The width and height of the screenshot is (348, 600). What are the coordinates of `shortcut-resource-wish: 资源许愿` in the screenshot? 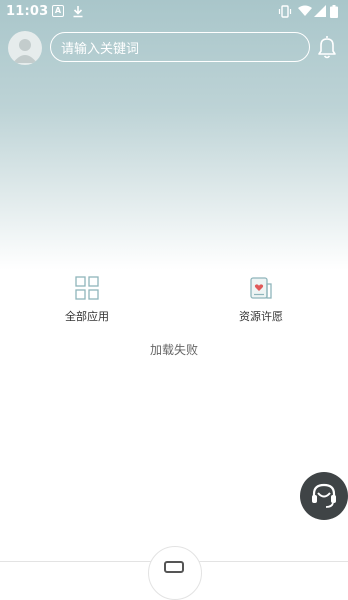 It's located at (261, 300).